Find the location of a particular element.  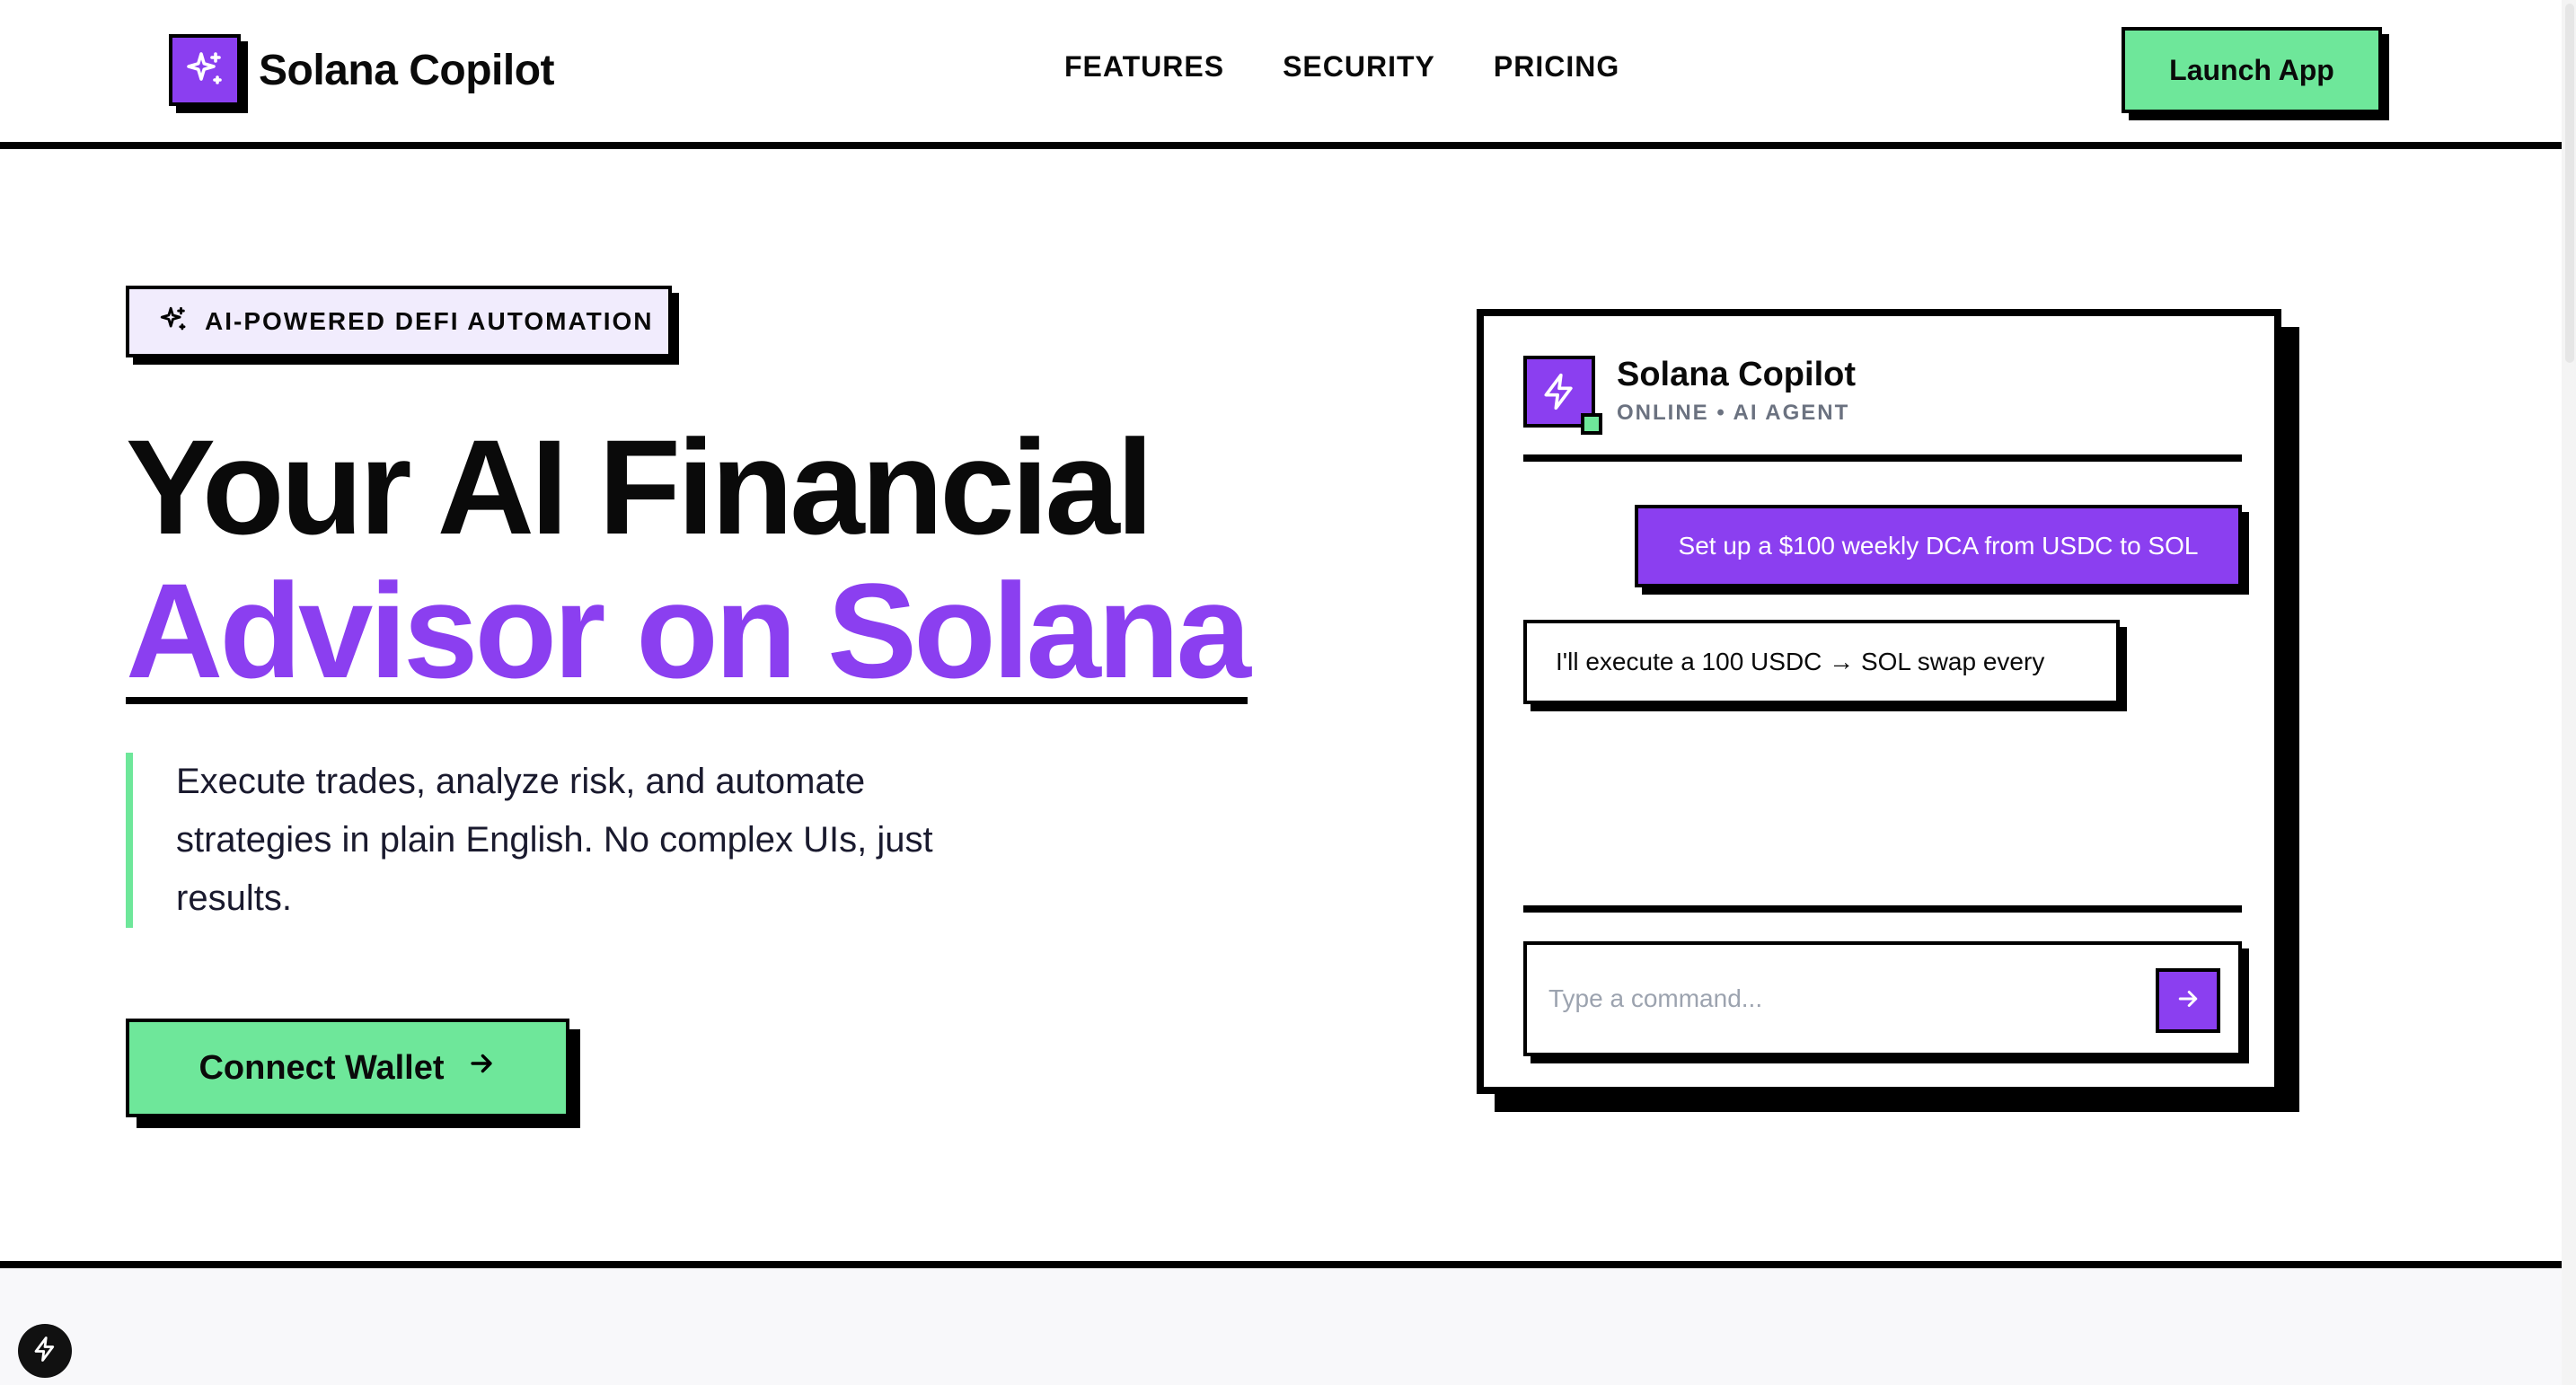

agent-name: Solana Copilot is located at coordinates (1736, 375).